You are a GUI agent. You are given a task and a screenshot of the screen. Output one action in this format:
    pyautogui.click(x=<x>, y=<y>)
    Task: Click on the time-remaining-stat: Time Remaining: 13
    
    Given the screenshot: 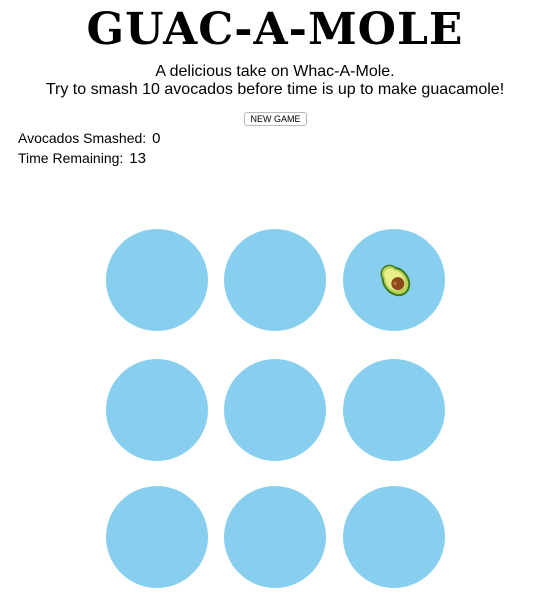 What is the action you would take?
    pyautogui.click(x=82, y=158)
    